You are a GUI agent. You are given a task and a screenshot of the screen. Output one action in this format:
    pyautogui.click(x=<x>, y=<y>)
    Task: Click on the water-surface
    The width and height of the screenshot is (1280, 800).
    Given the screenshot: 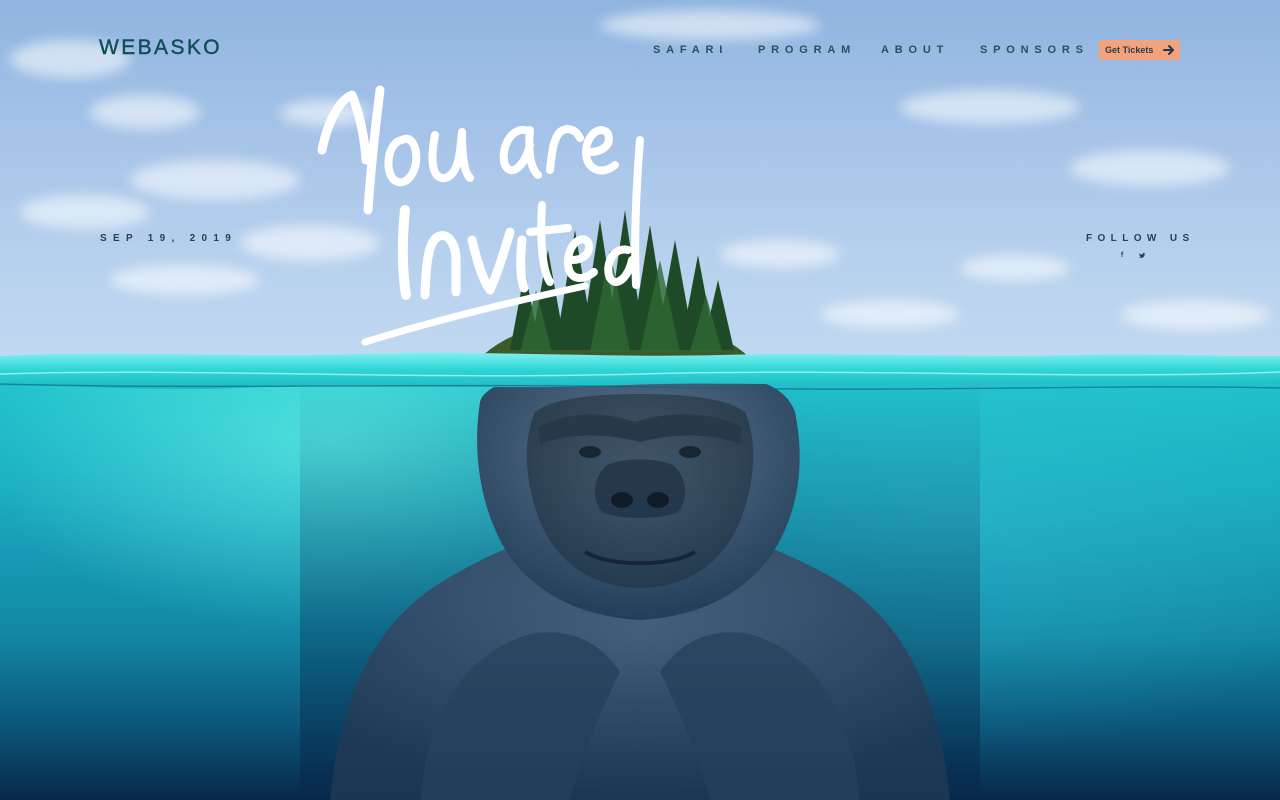 What is the action you would take?
    pyautogui.click(x=640, y=371)
    